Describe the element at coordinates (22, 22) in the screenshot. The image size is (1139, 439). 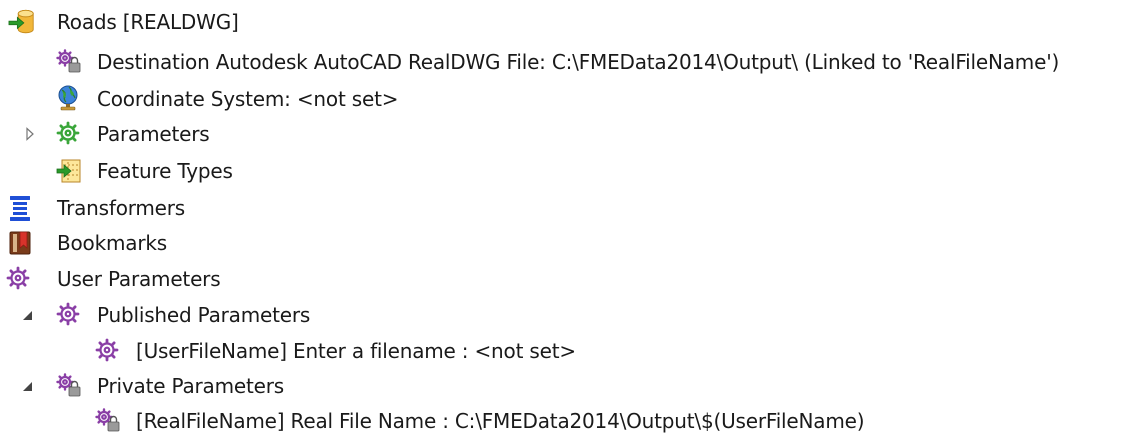
I see `writer-database-icon` at that location.